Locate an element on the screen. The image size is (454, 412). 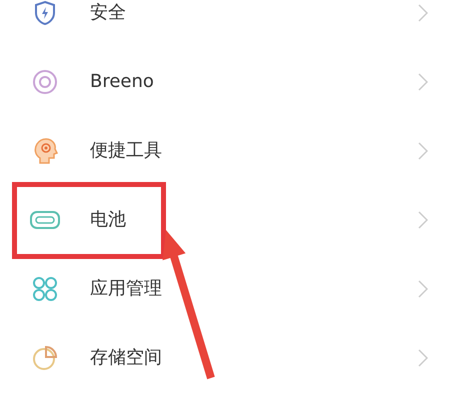
pie-icon is located at coordinates (45, 357).